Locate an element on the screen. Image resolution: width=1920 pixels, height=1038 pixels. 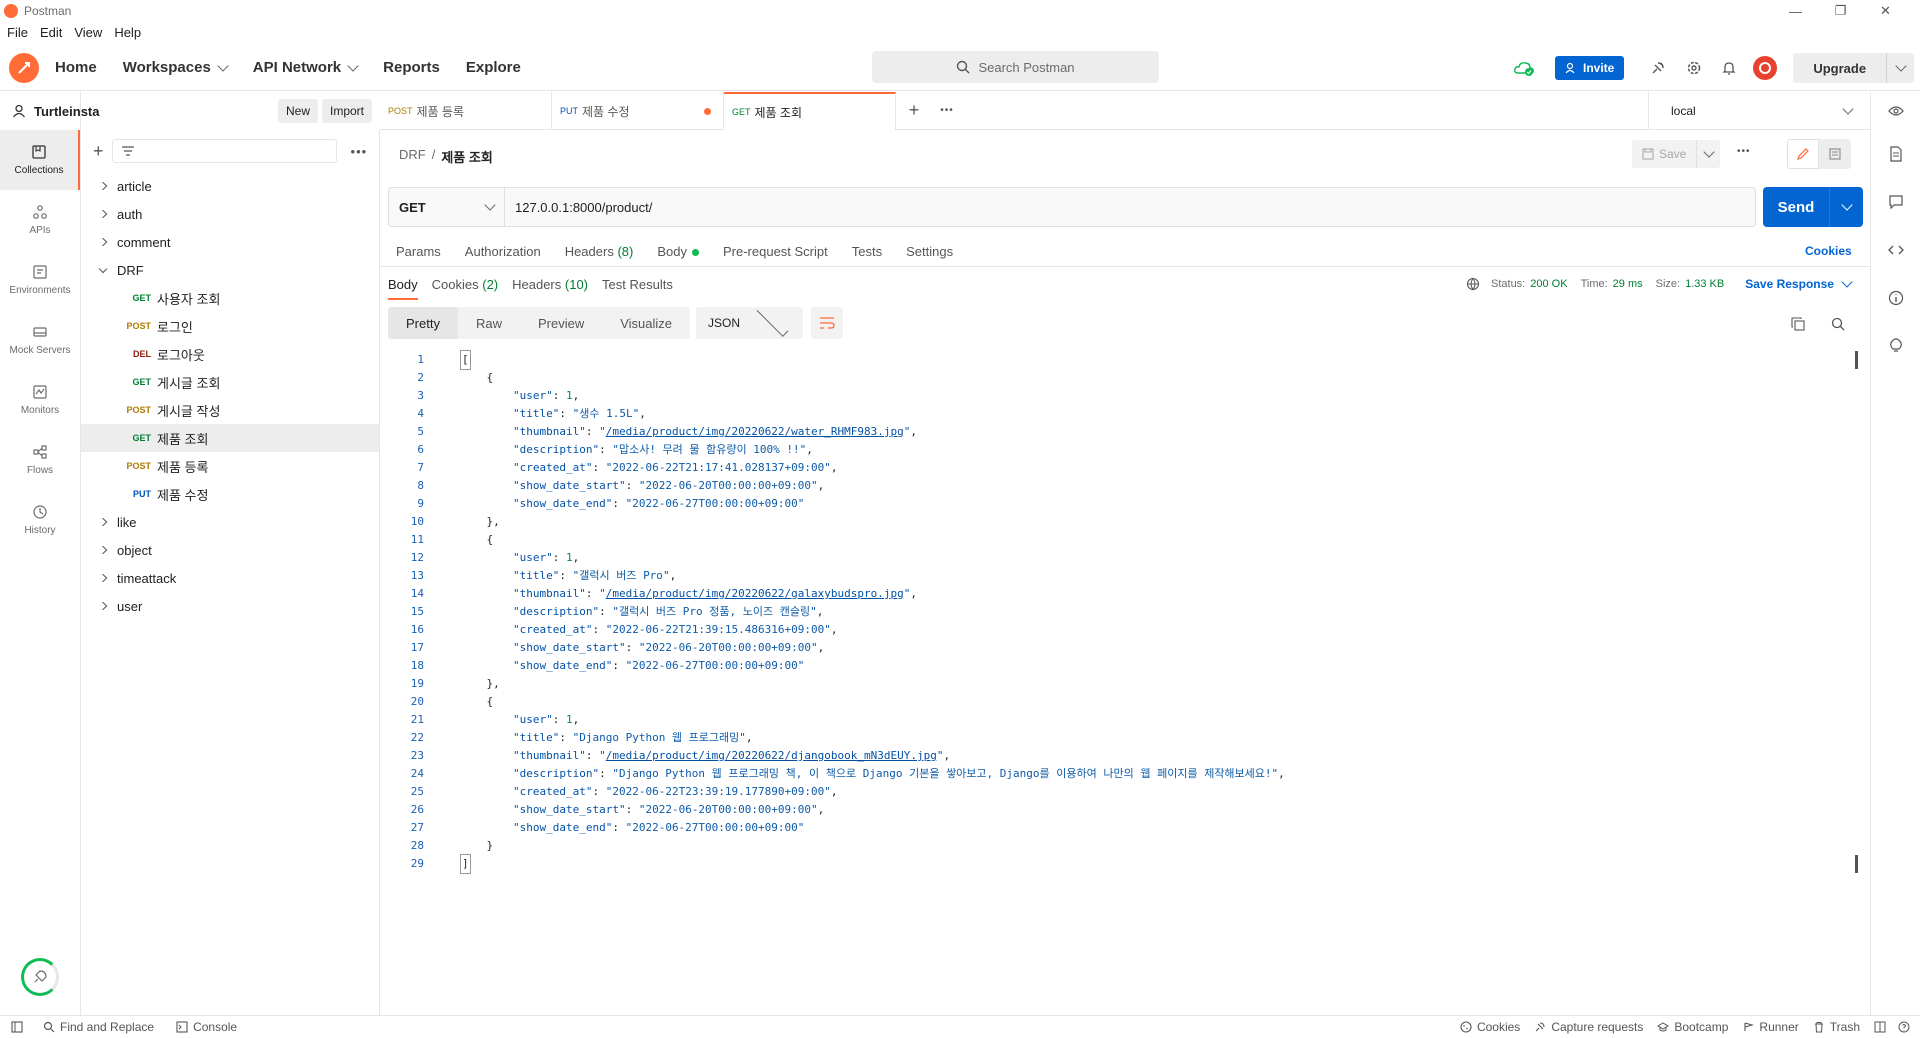
two-pane-icon is located at coordinates (1880, 1027).